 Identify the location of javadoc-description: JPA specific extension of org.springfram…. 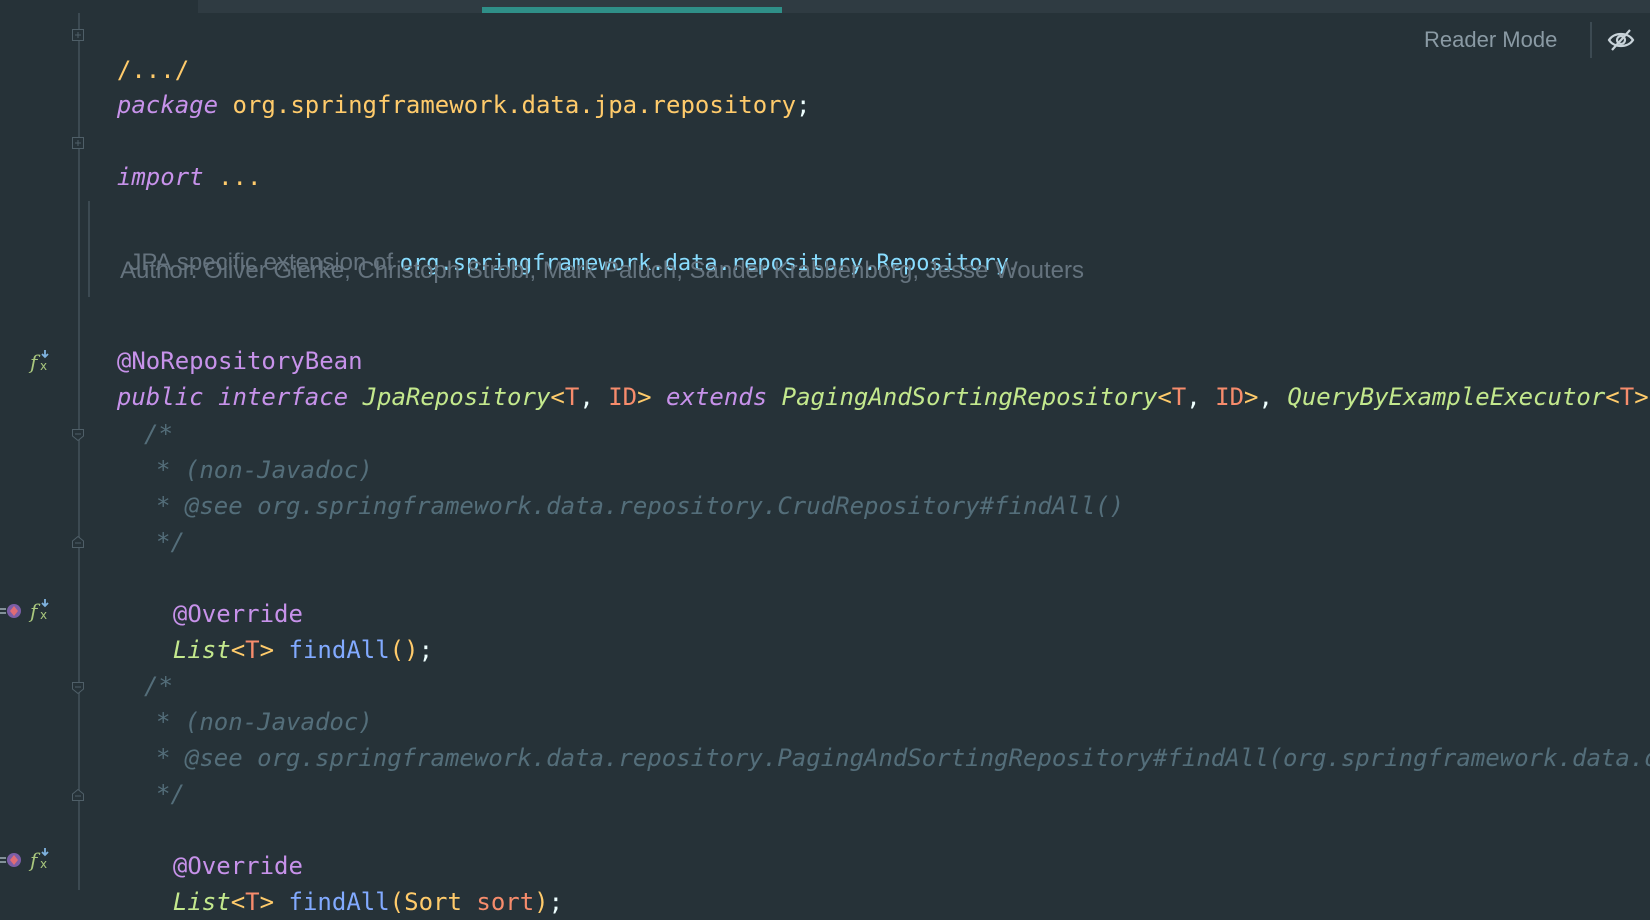
(565, 242).